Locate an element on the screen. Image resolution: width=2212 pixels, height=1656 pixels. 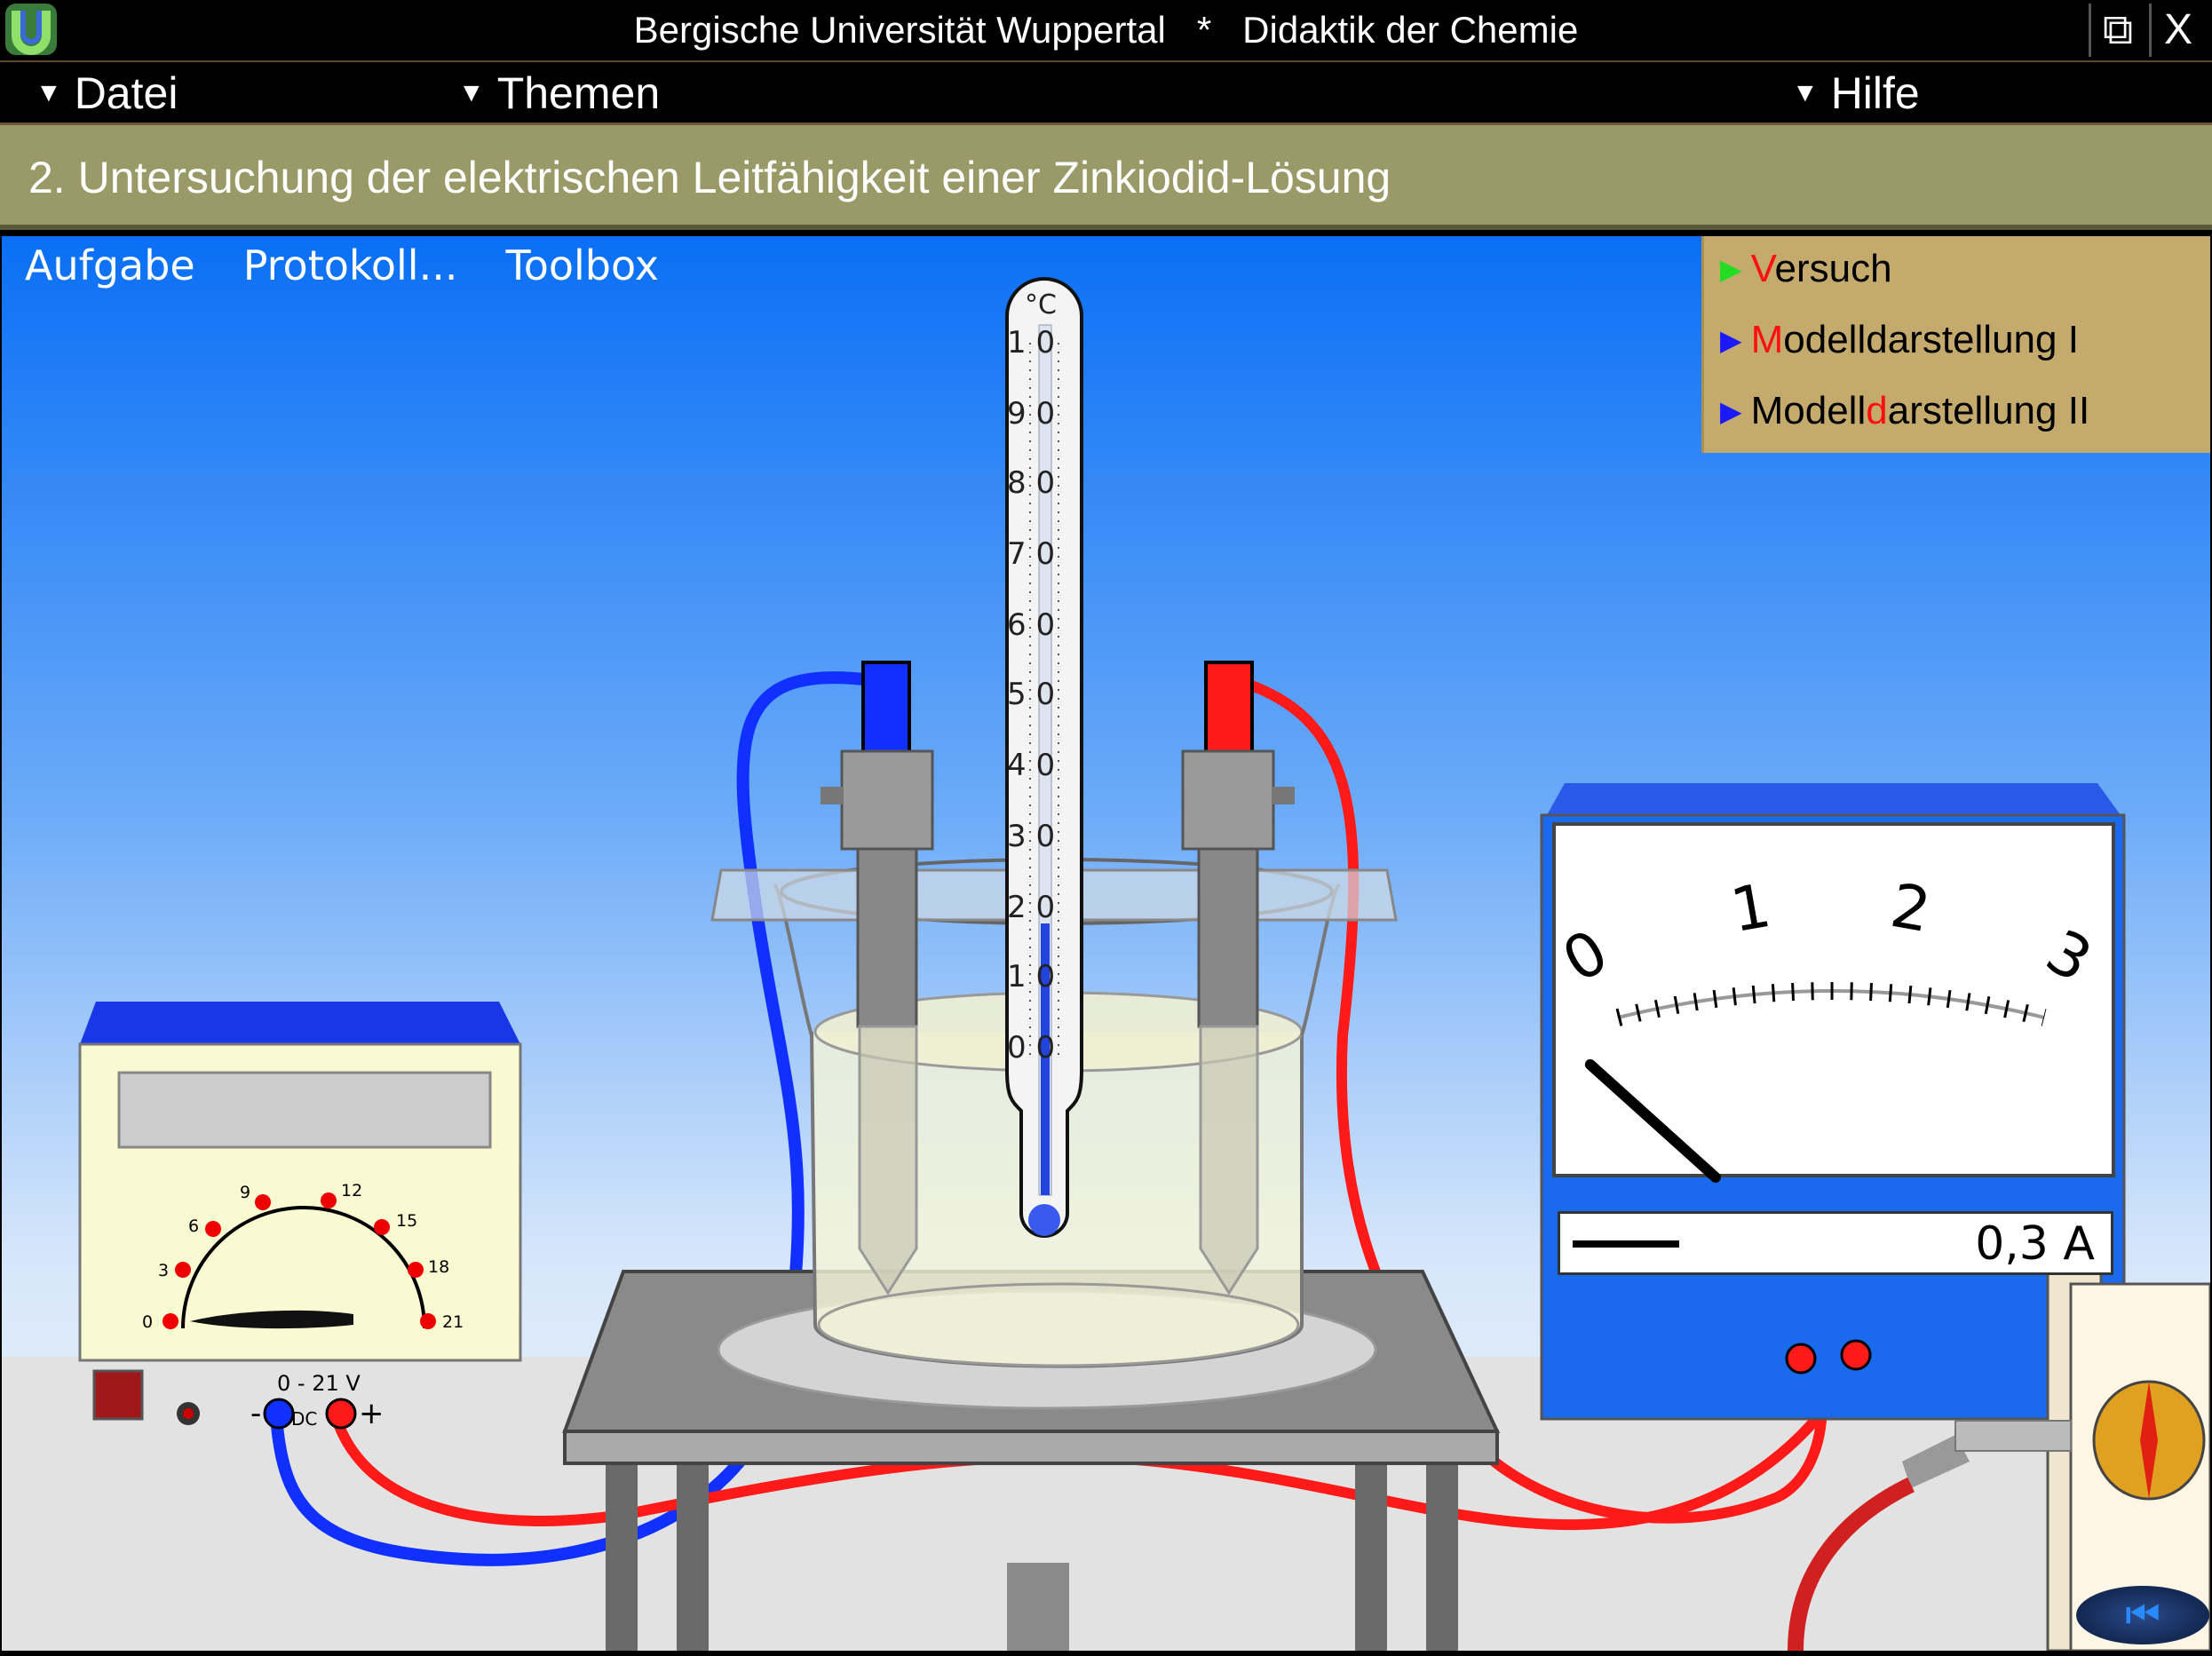
dc-symbol is located at coordinates (1626, 1244).